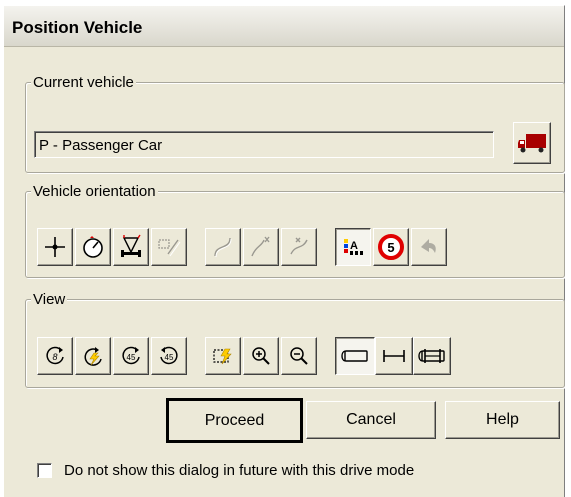  I want to click on truck-icon, so click(532, 143).